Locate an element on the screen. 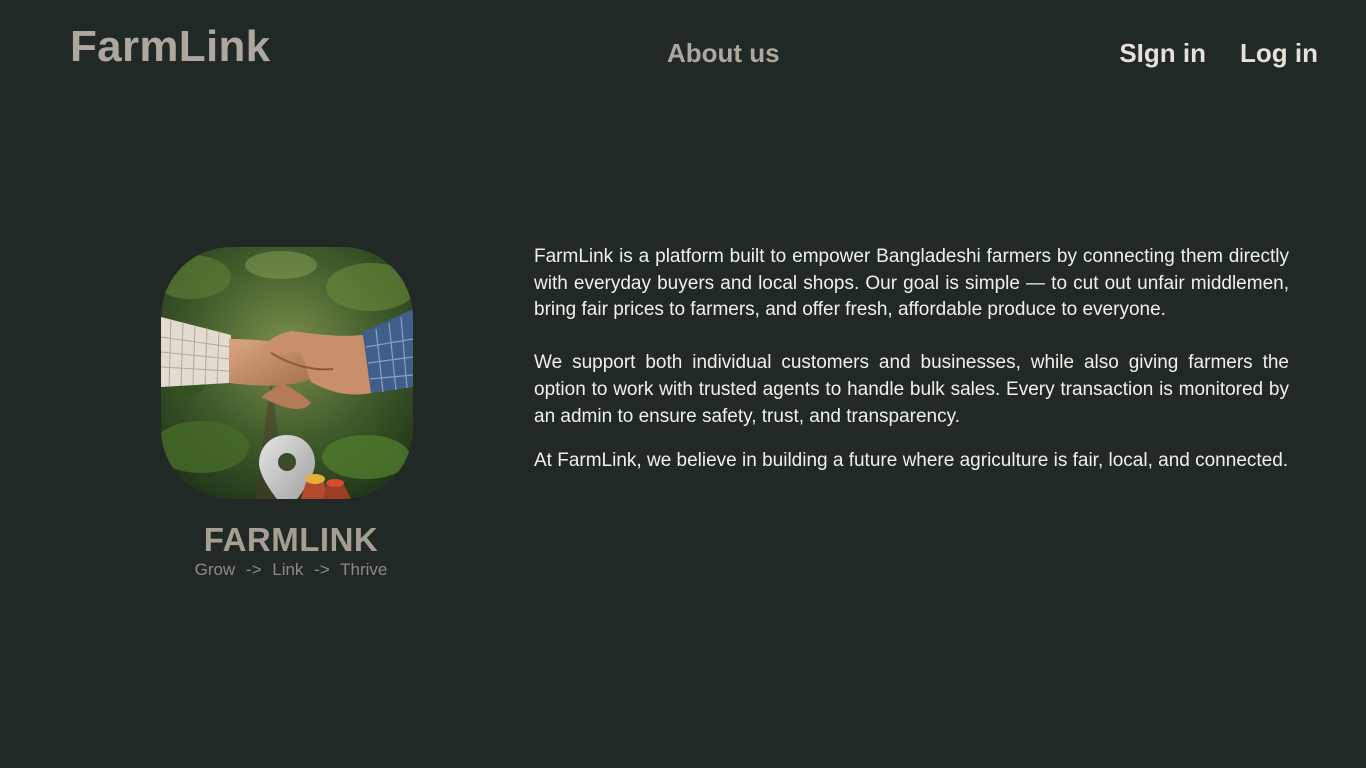  log-in-link: Log in is located at coordinates (1279, 53).